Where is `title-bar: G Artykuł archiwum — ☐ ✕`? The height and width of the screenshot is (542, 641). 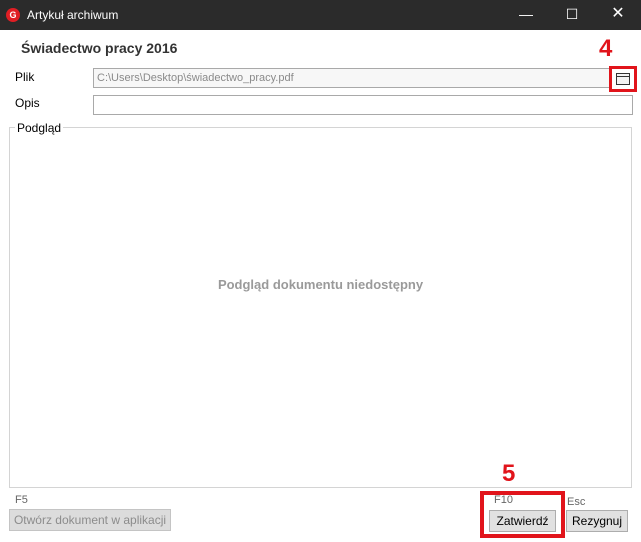 title-bar: G Artykuł archiwum — ☐ ✕ is located at coordinates (320, 15).